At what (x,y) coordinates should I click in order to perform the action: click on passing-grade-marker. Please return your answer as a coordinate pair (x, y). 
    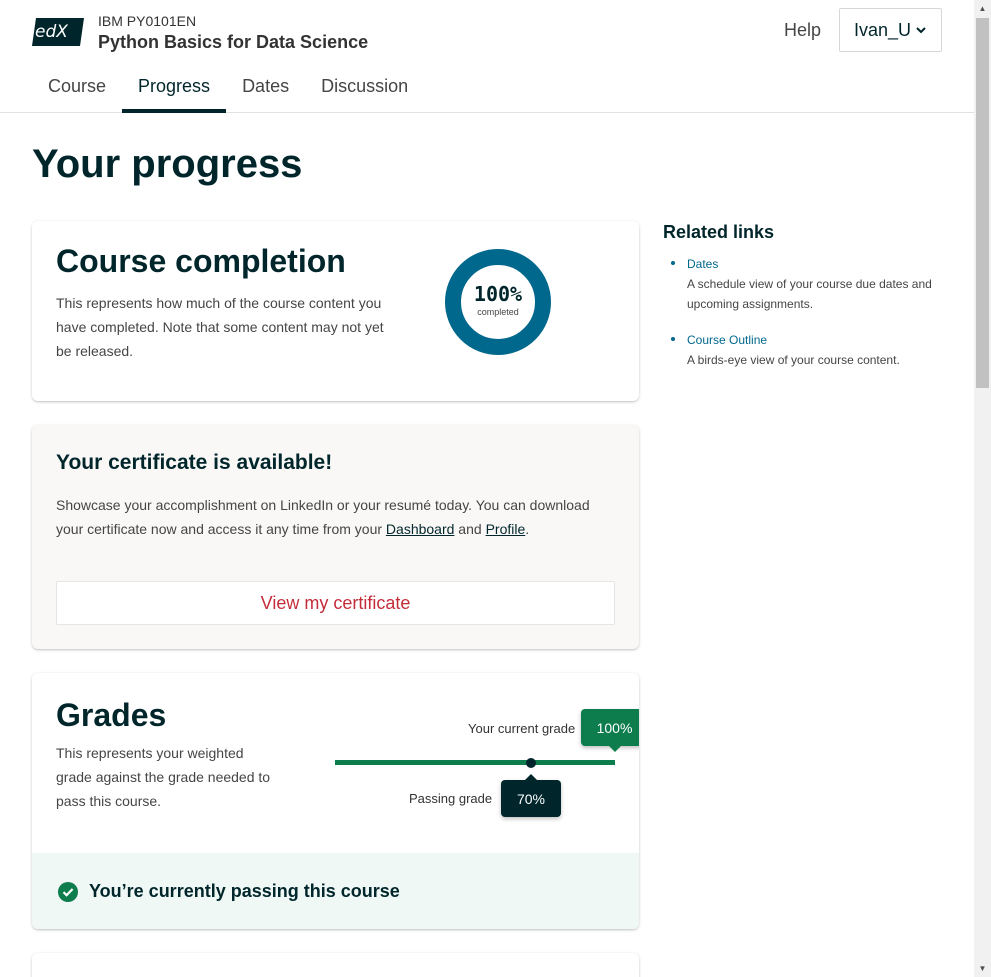
    Looking at the image, I should click on (531, 763).